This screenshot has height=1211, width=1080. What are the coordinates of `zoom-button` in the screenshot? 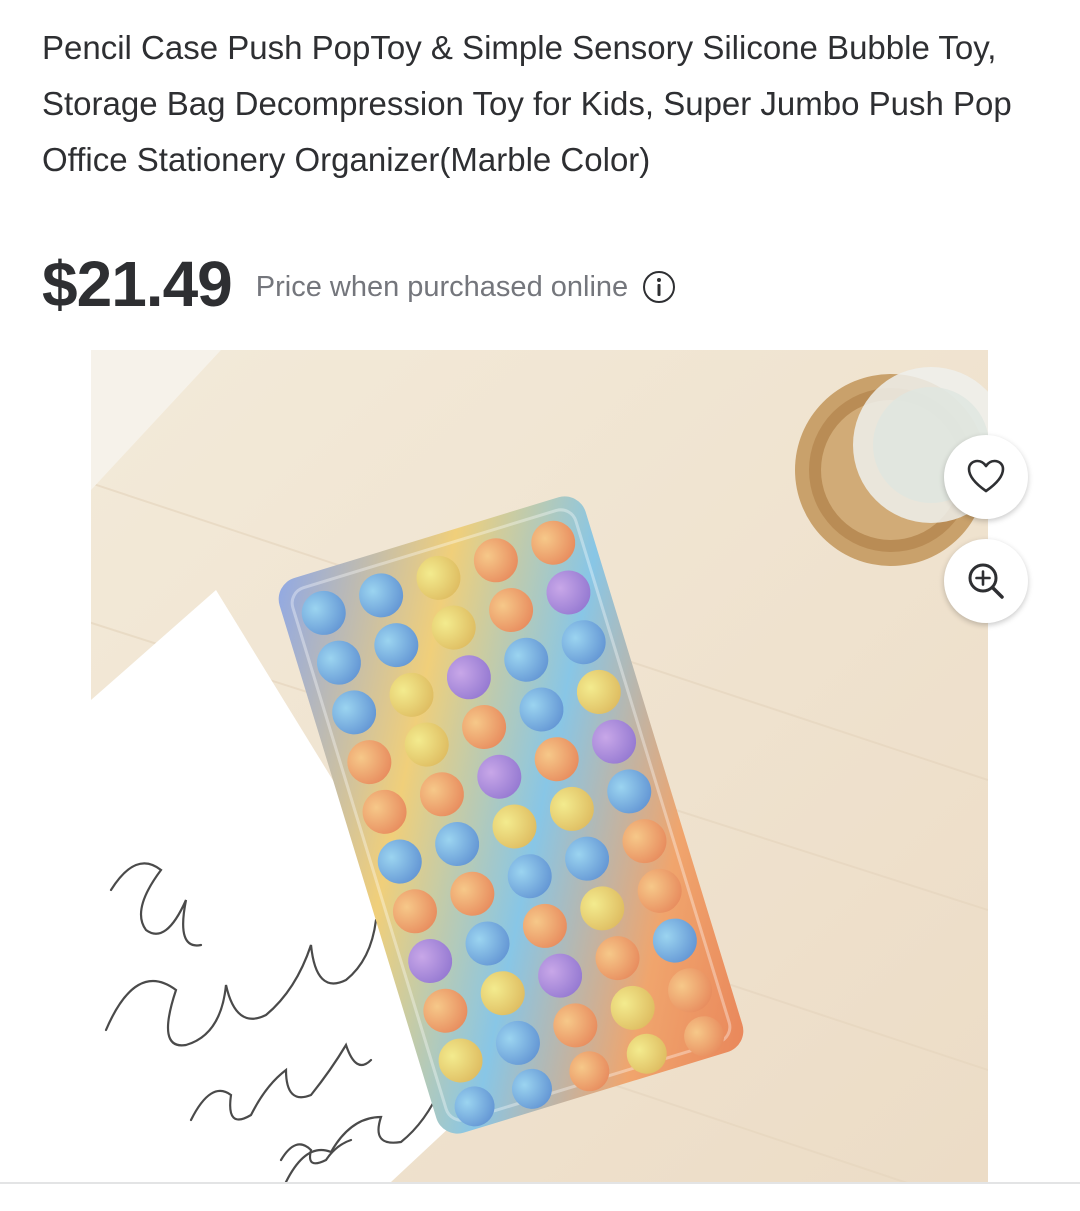 It's located at (986, 581).